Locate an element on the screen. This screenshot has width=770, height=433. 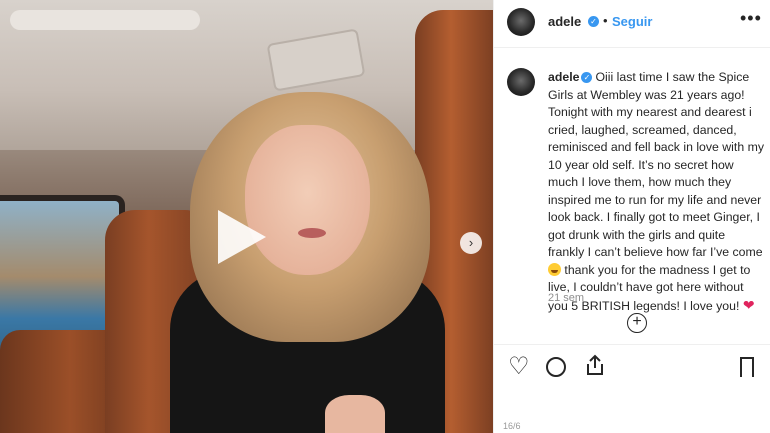
ceiling-handle is located at coordinates (105, 20).